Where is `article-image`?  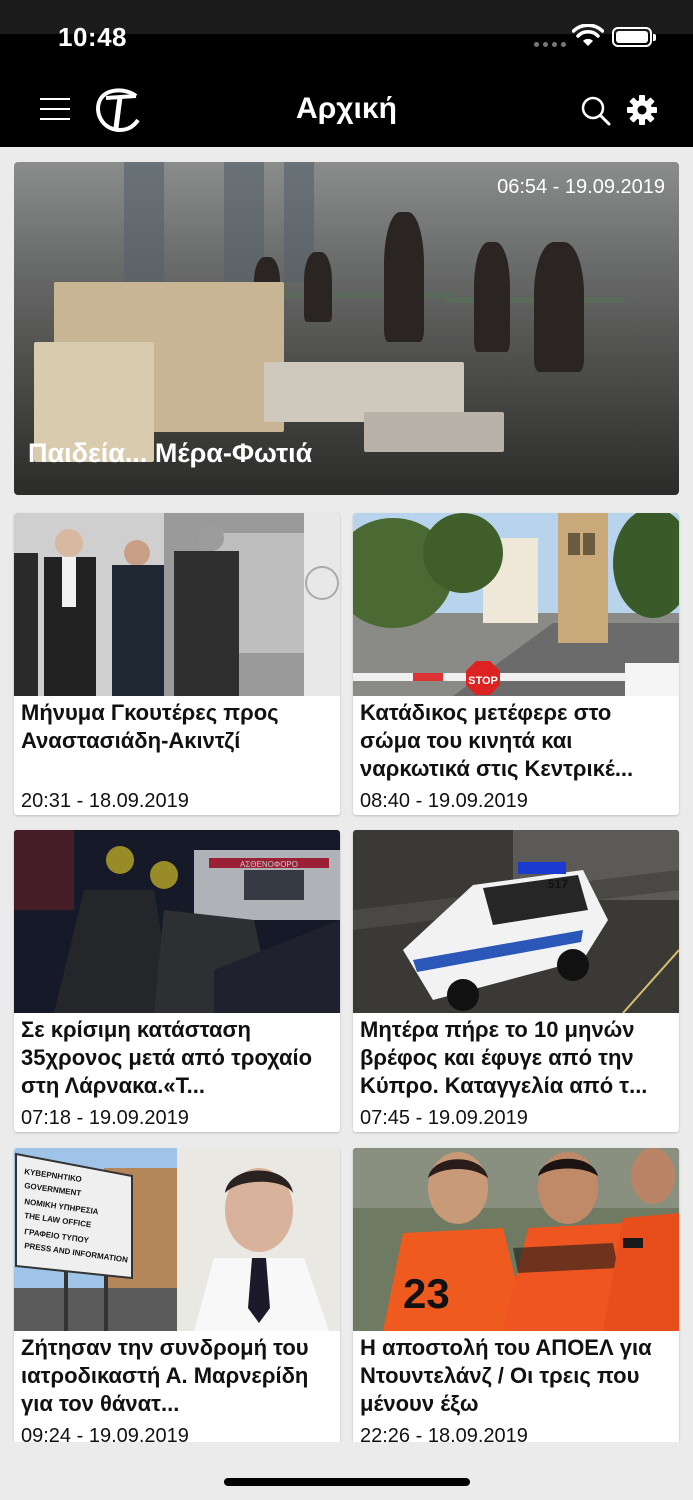 article-image is located at coordinates (177, 604).